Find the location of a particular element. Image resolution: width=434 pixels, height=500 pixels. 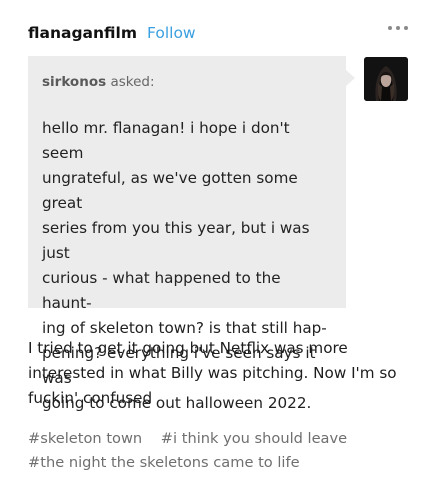

tag-link: #i think you should leave is located at coordinates (254, 438).